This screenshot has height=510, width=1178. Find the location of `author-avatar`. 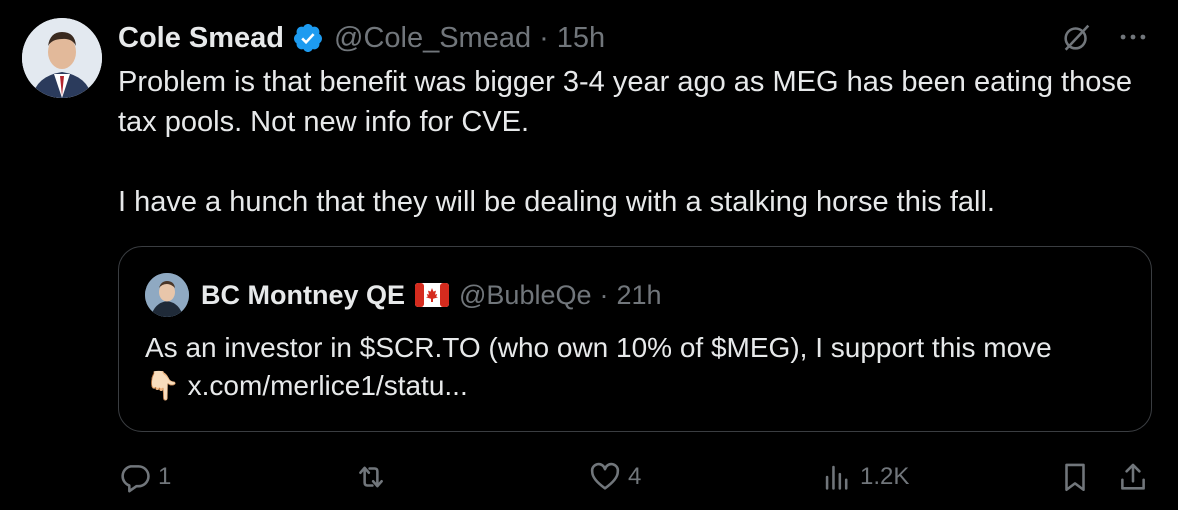

author-avatar is located at coordinates (62, 58).